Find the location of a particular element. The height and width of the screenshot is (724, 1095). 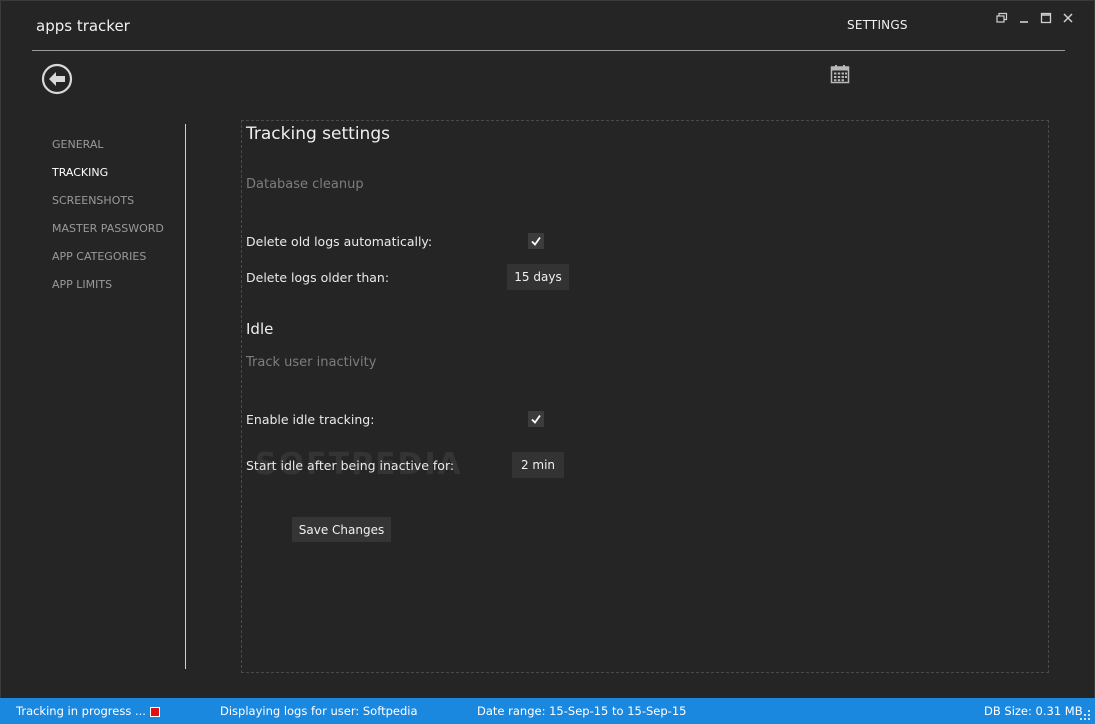

close-icon is located at coordinates (1068, 18).